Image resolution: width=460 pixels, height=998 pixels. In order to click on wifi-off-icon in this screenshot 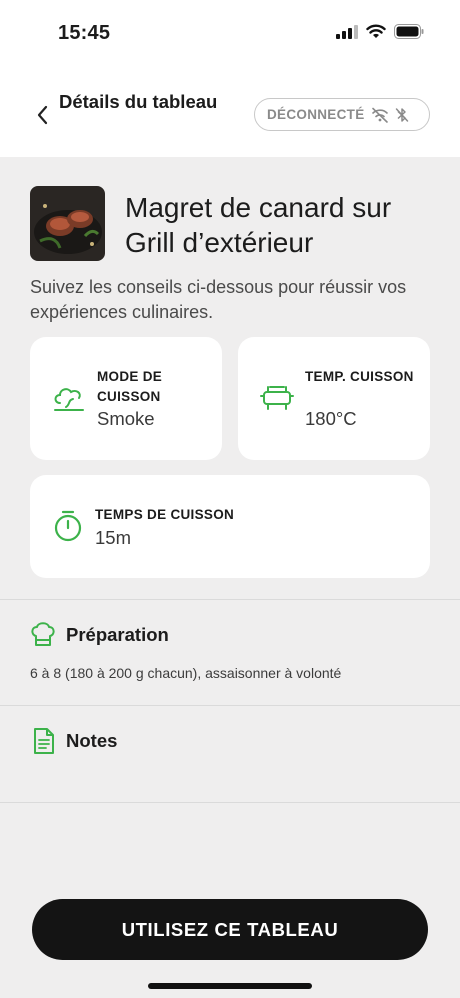, I will do `click(379, 115)`.